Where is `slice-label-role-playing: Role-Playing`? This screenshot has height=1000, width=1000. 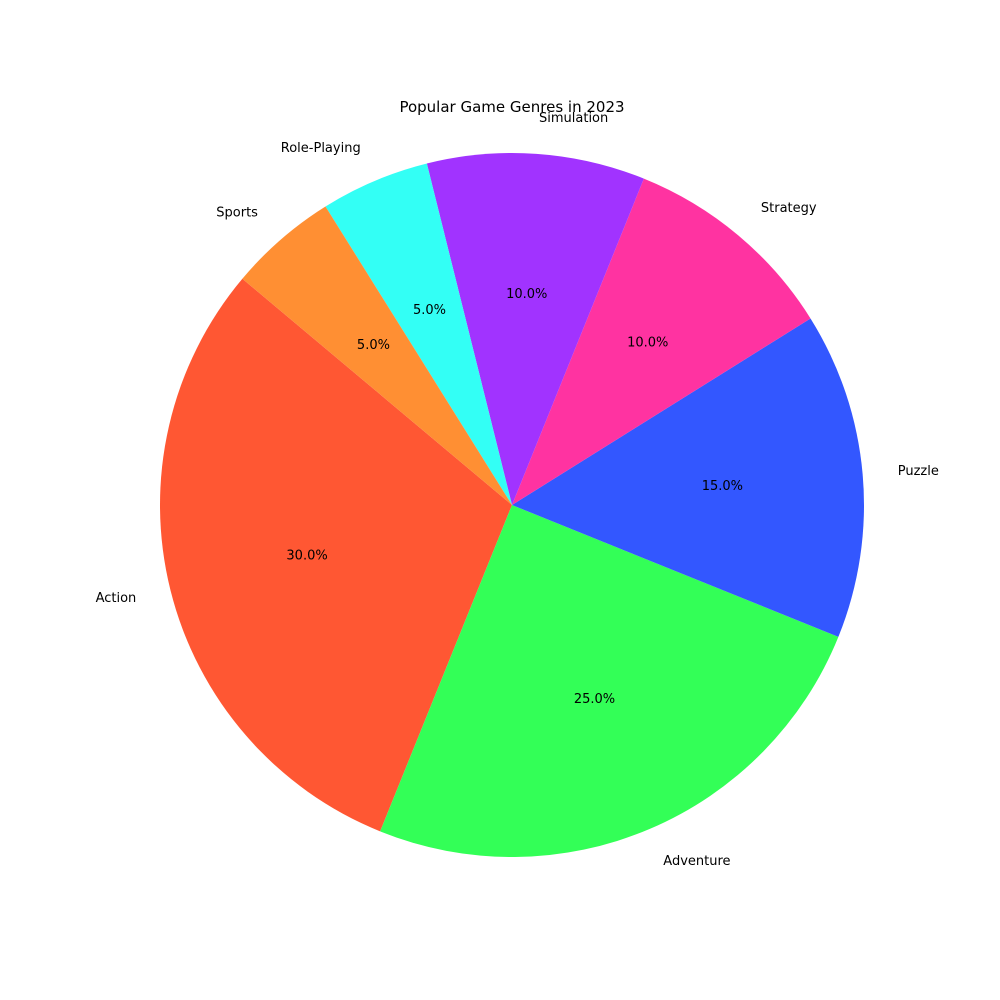
slice-label-role-playing: Role-Playing is located at coordinates (321, 148).